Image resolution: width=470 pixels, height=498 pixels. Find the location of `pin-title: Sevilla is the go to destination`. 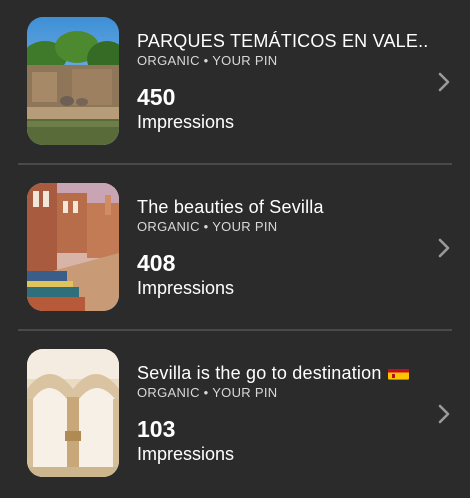

pin-title: Sevilla is the go to destination is located at coordinates (273, 373).